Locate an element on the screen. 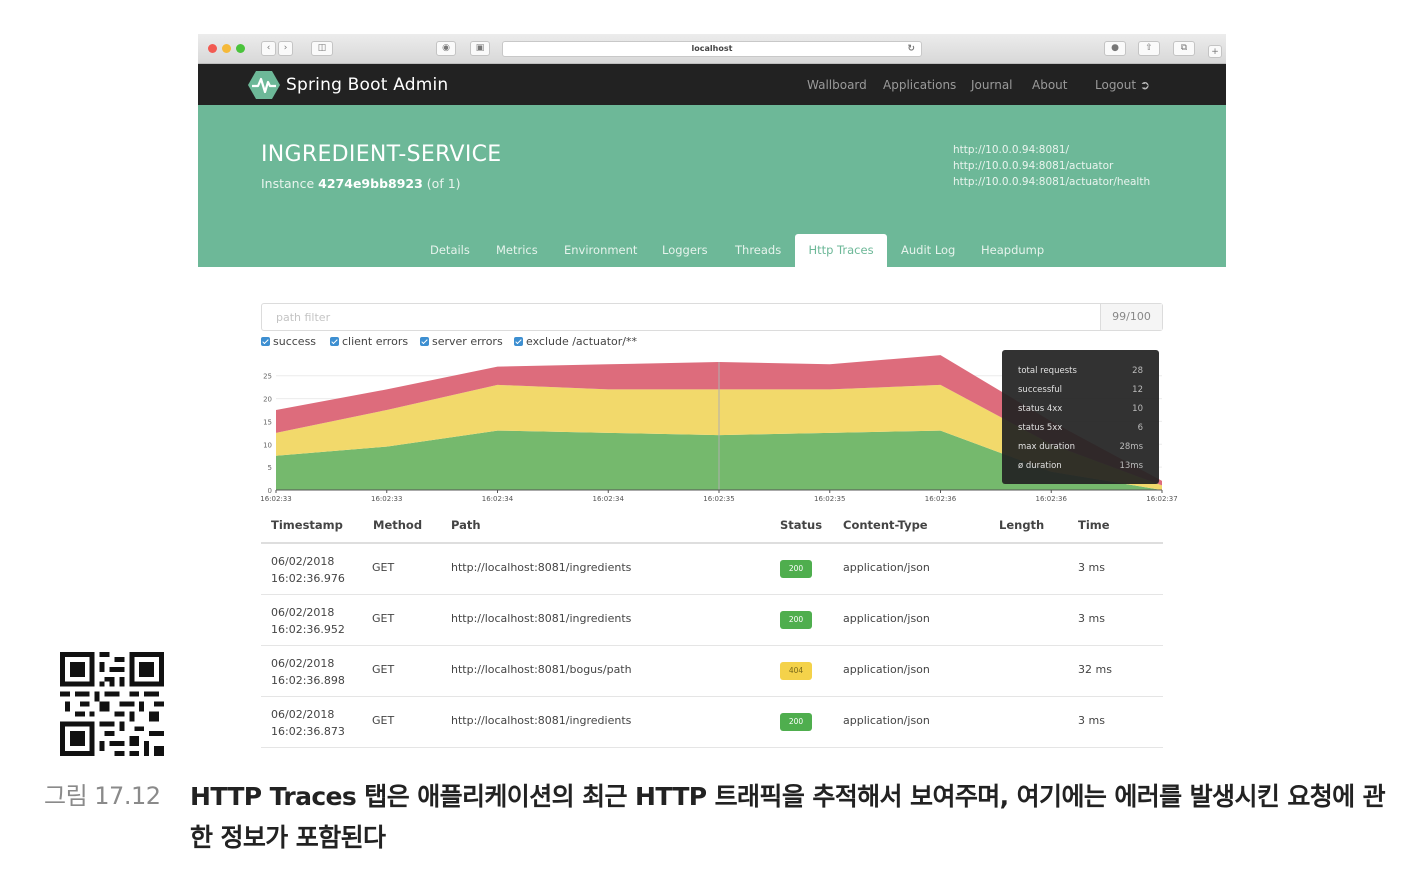  y-tick-label: 20 is located at coordinates (267, 400).